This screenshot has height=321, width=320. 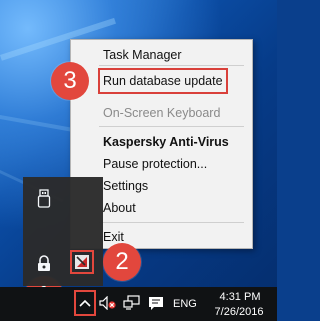 I want to click on clock-time: 4:31 PM, so click(x=240, y=297).